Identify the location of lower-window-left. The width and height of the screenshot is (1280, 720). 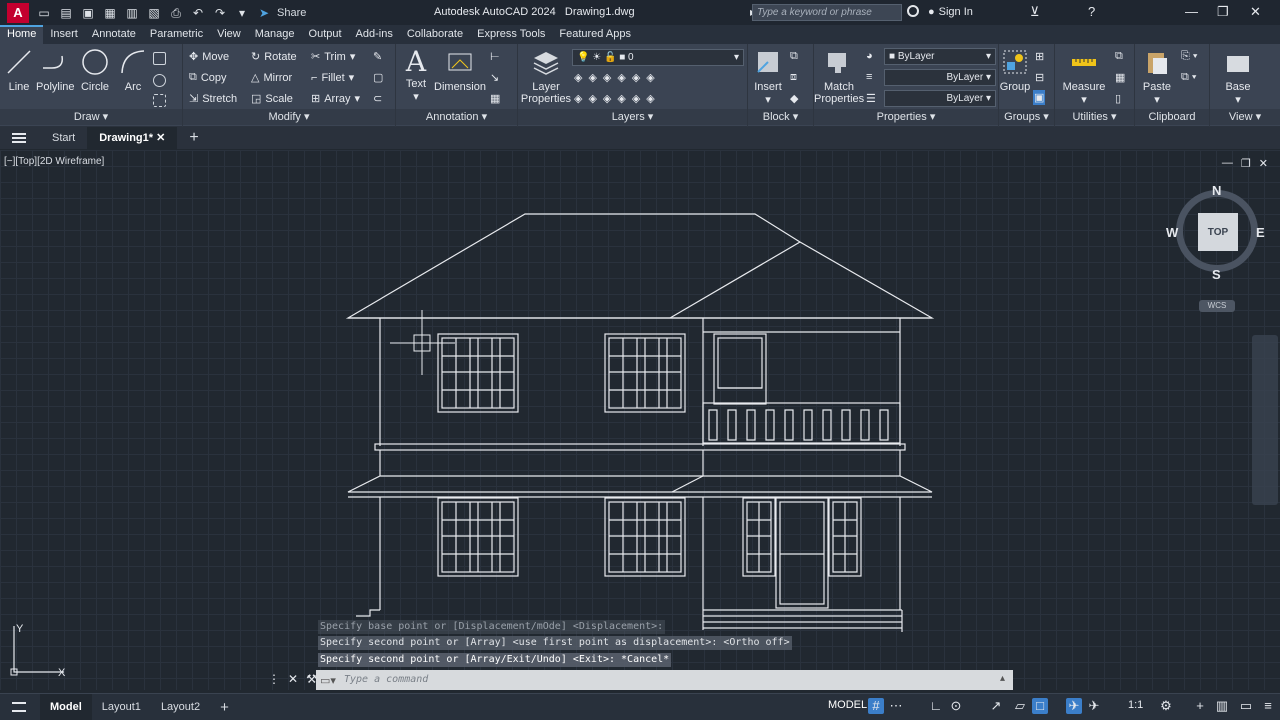
(478, 537).